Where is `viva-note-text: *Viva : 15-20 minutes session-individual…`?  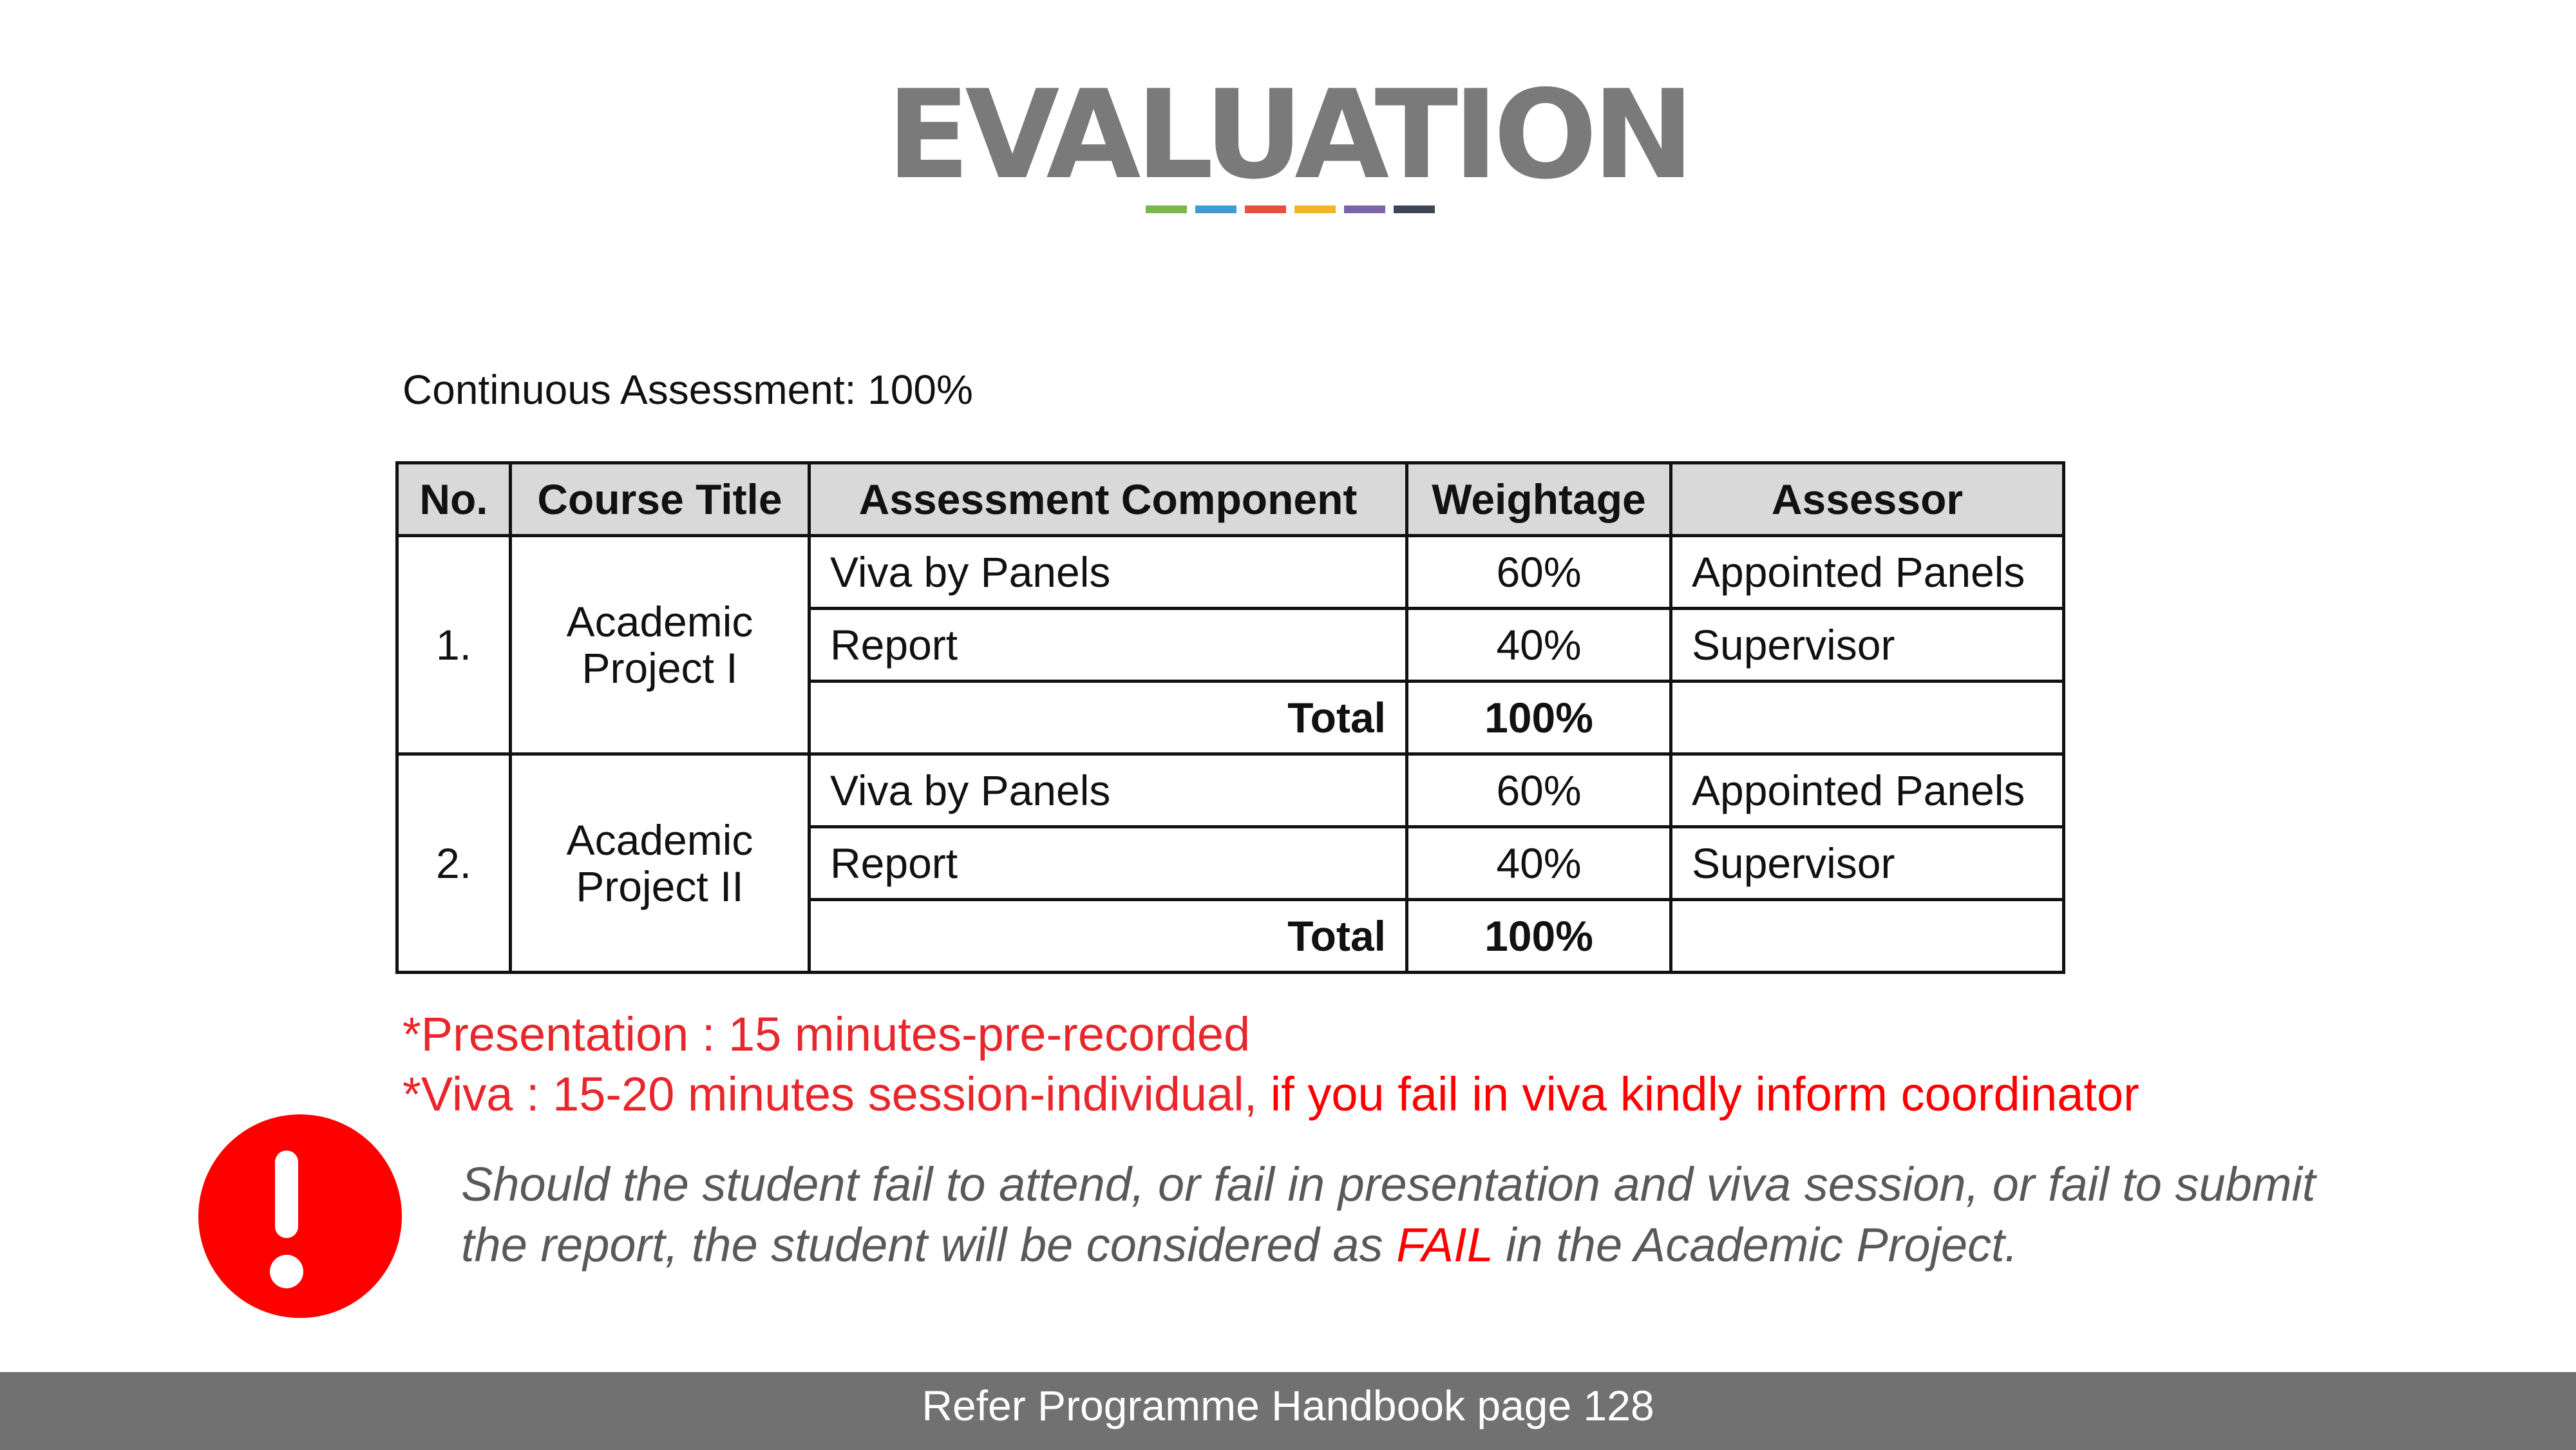
viva-note-text: *Viva : 15-20 minutes session-individual… is located at coordinates (837, 1094).